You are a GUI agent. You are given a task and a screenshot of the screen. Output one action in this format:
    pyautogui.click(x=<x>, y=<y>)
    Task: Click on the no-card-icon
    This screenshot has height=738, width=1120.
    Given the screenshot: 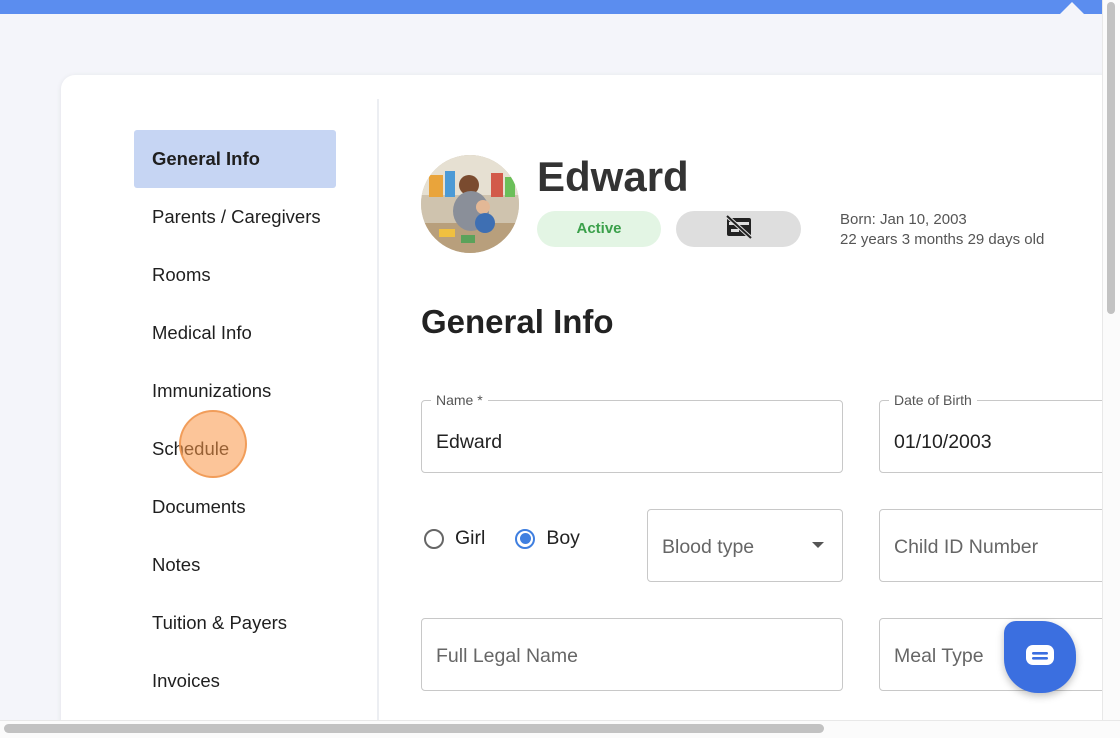 What is the action you would take?
    pyautogui.click(x=739, y=229)
    